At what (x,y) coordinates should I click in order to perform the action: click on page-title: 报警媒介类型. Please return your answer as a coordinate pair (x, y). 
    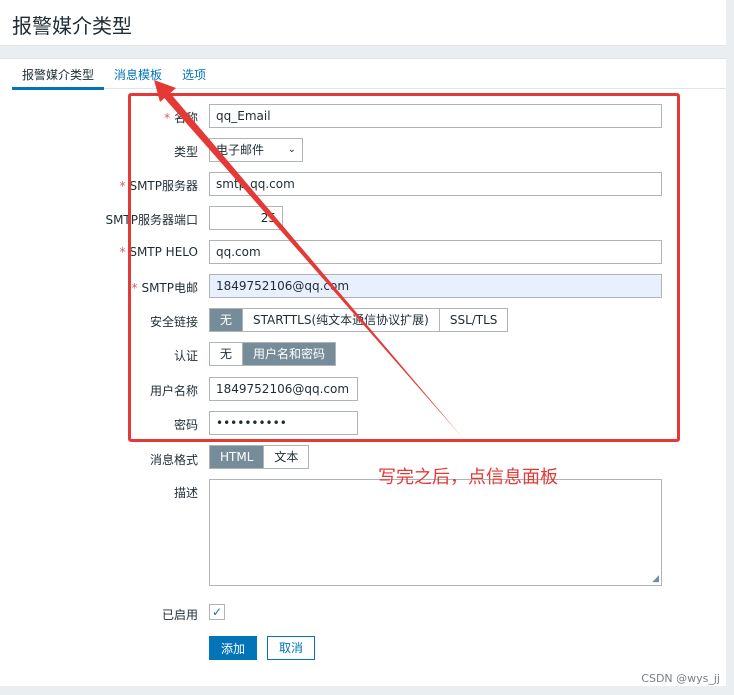
    Looking at the image, I should click on (72, 26).